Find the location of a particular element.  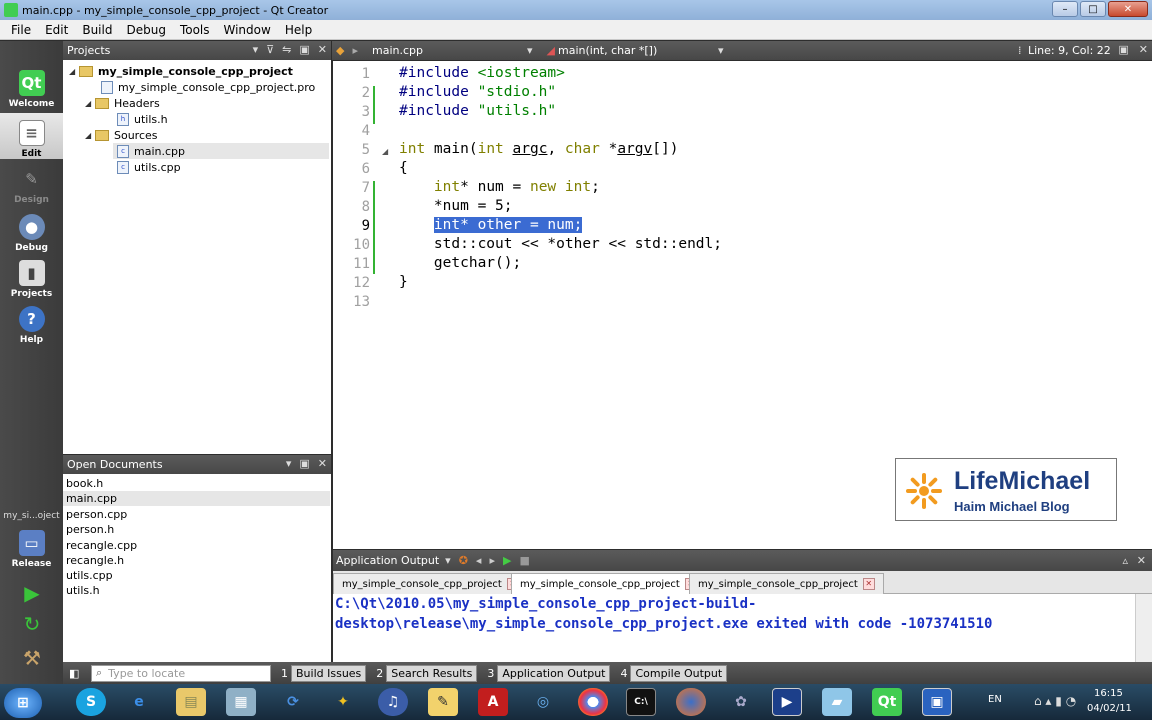

clear-icon: ■ is located at coordinates (524, 560).